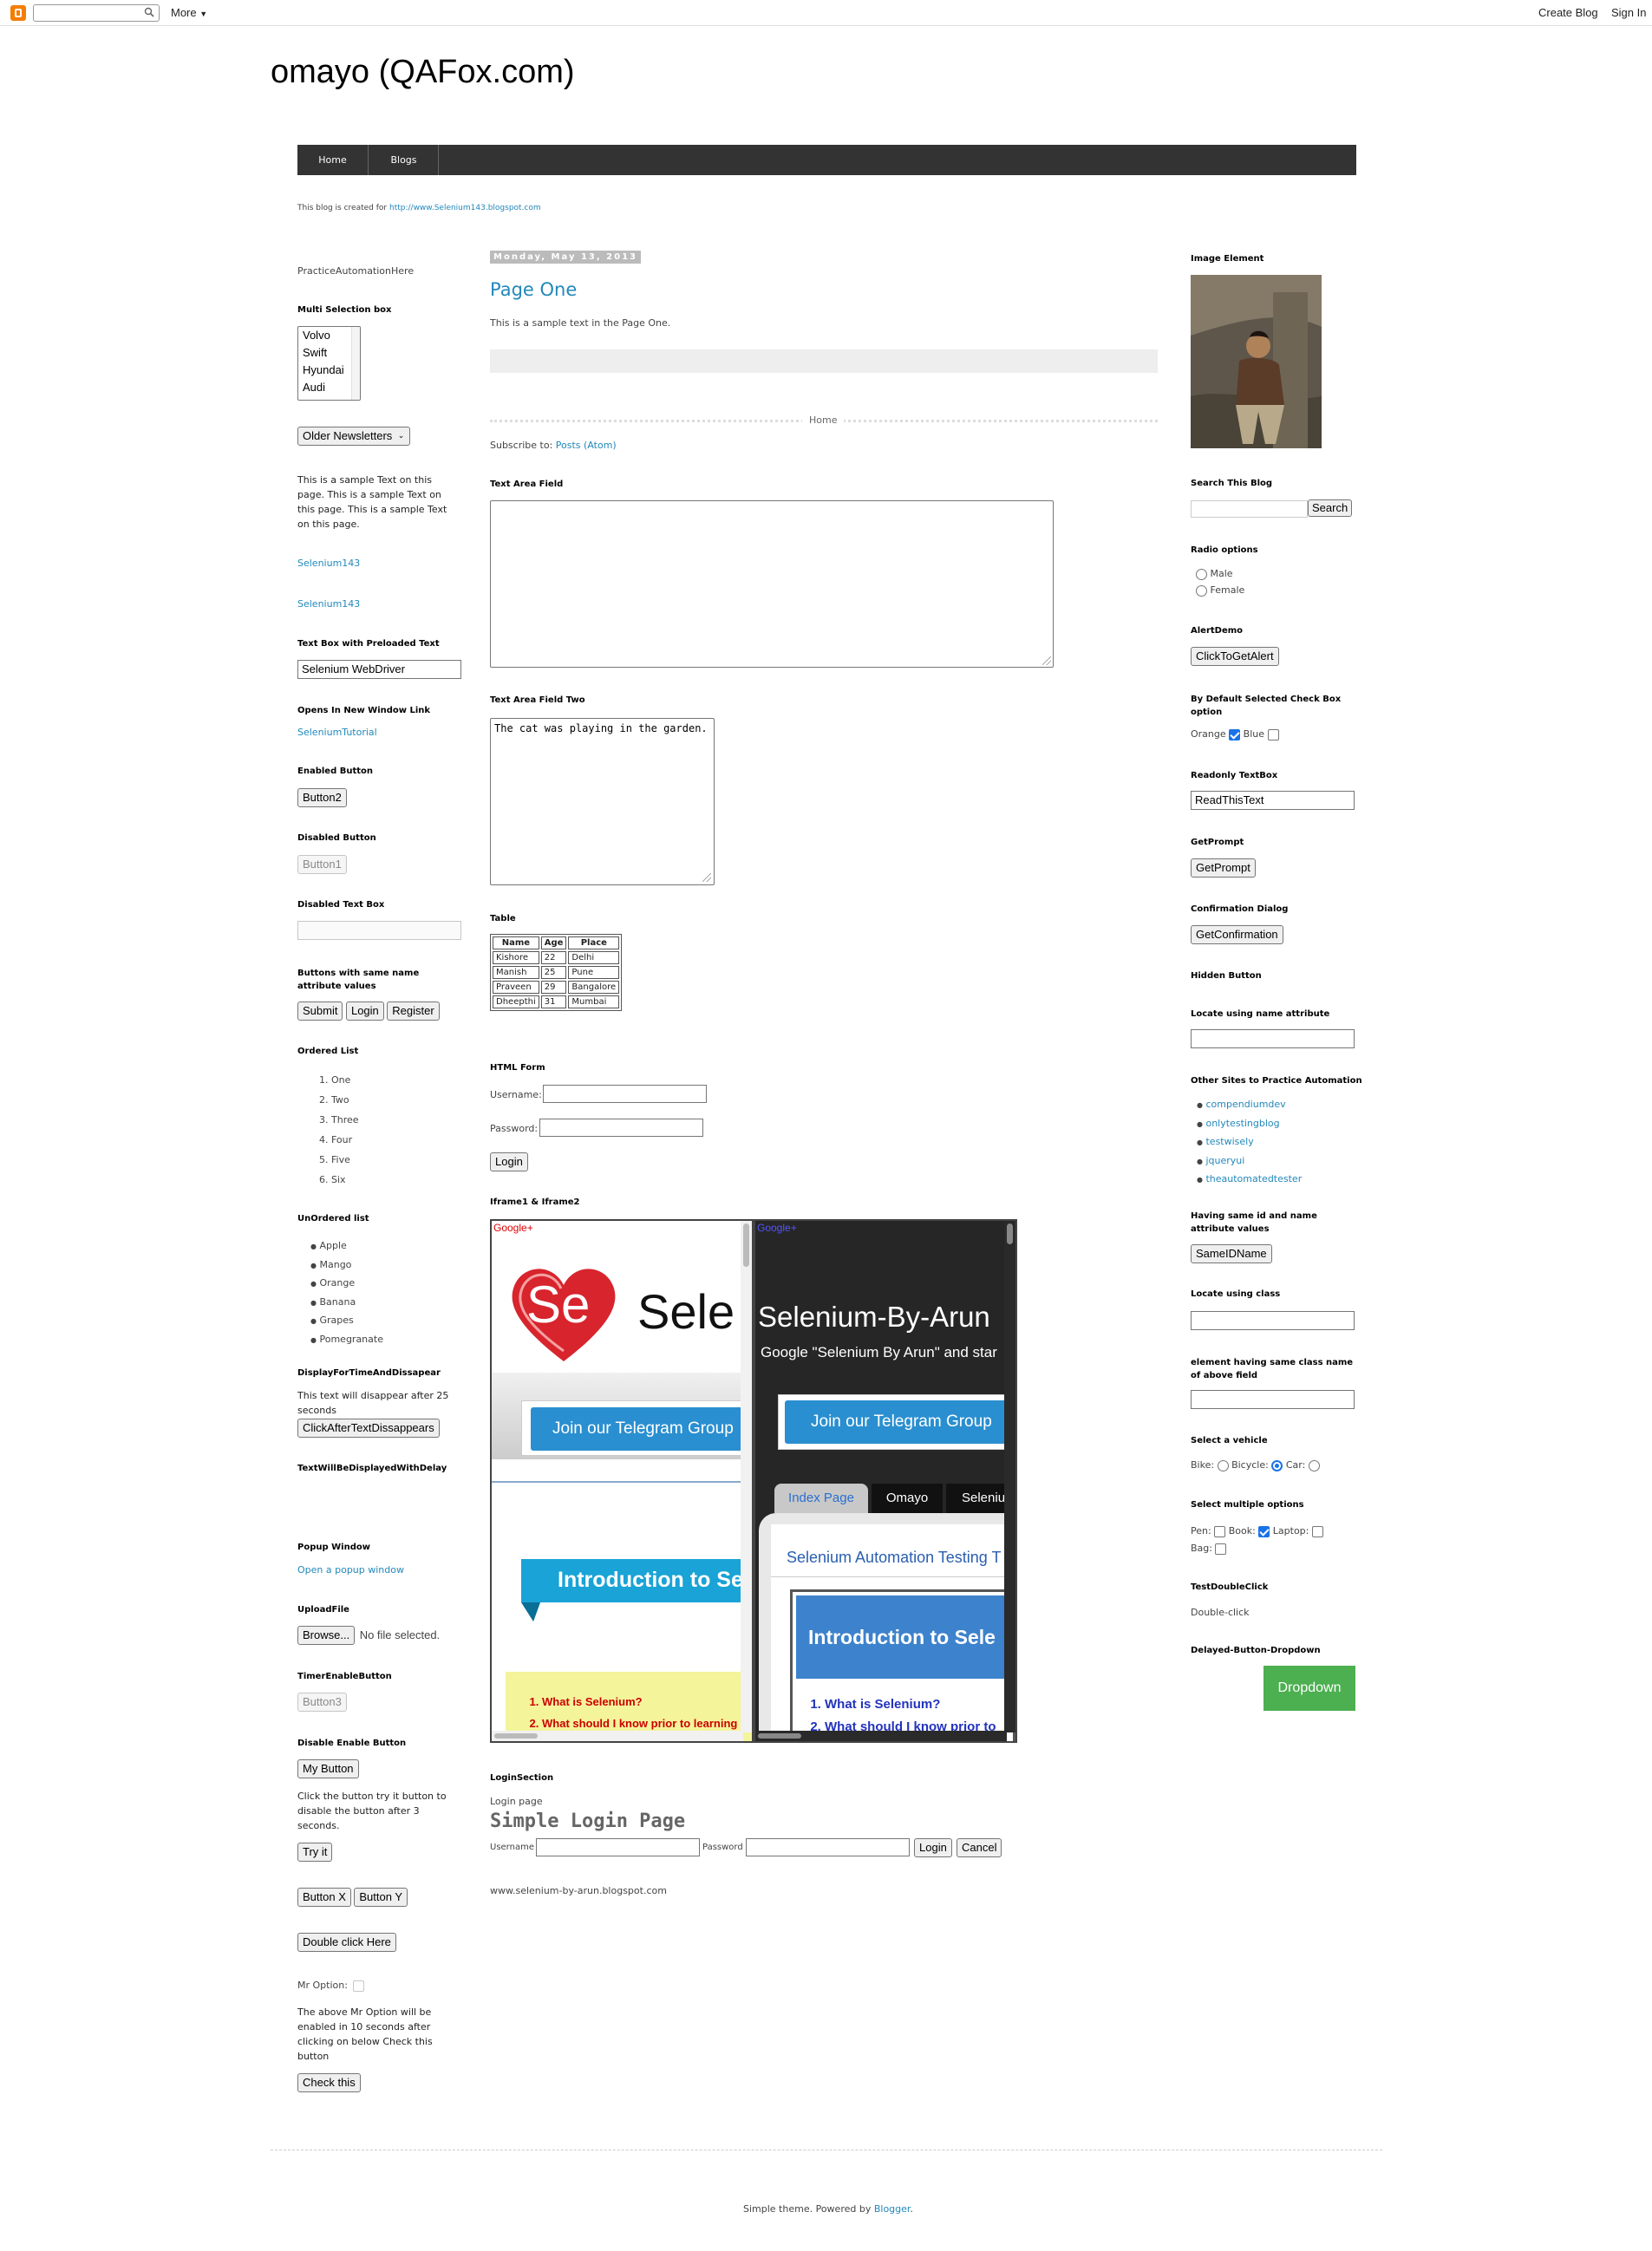  What do you see at coordinates (1224, 868) in the screenshot?
I see `get-prompt-button: GetPrompt` at bounding box center [1224, 868].